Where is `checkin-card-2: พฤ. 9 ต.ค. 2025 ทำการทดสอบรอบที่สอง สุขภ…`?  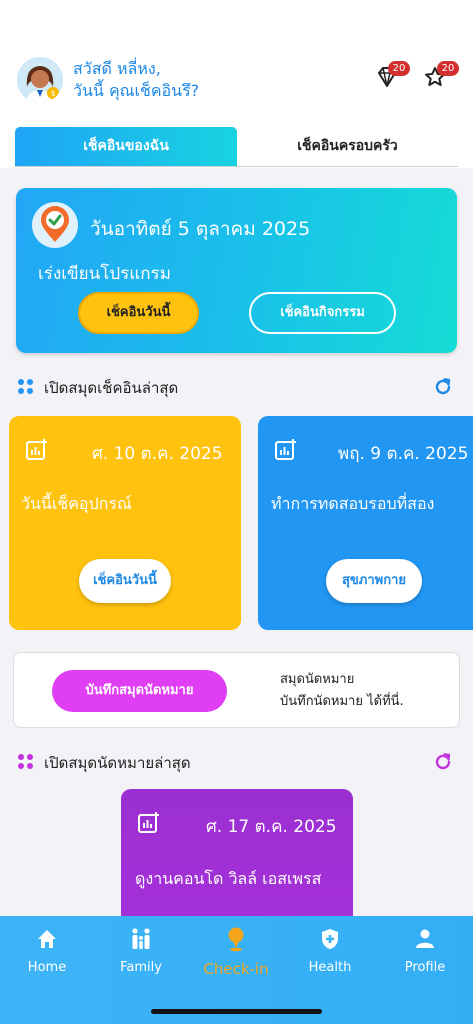 checkin-card-2: พฤ. 9 ต.ค. 2025 ทำการทดสอบรอบที่สอง สุขภ… is located at coordinates (365, 523).